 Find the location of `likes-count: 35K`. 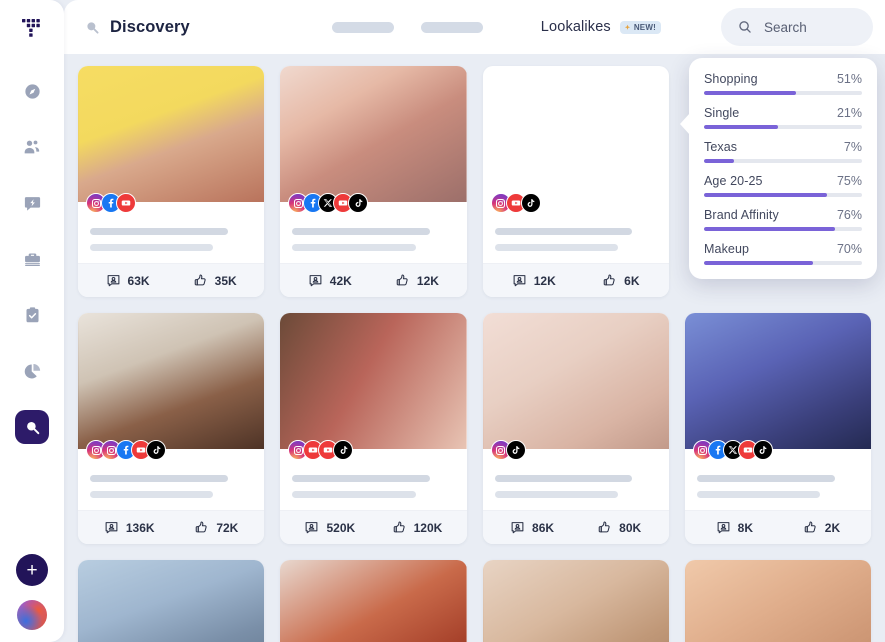

likes-count: 35K is located at coordinates (225, 280).